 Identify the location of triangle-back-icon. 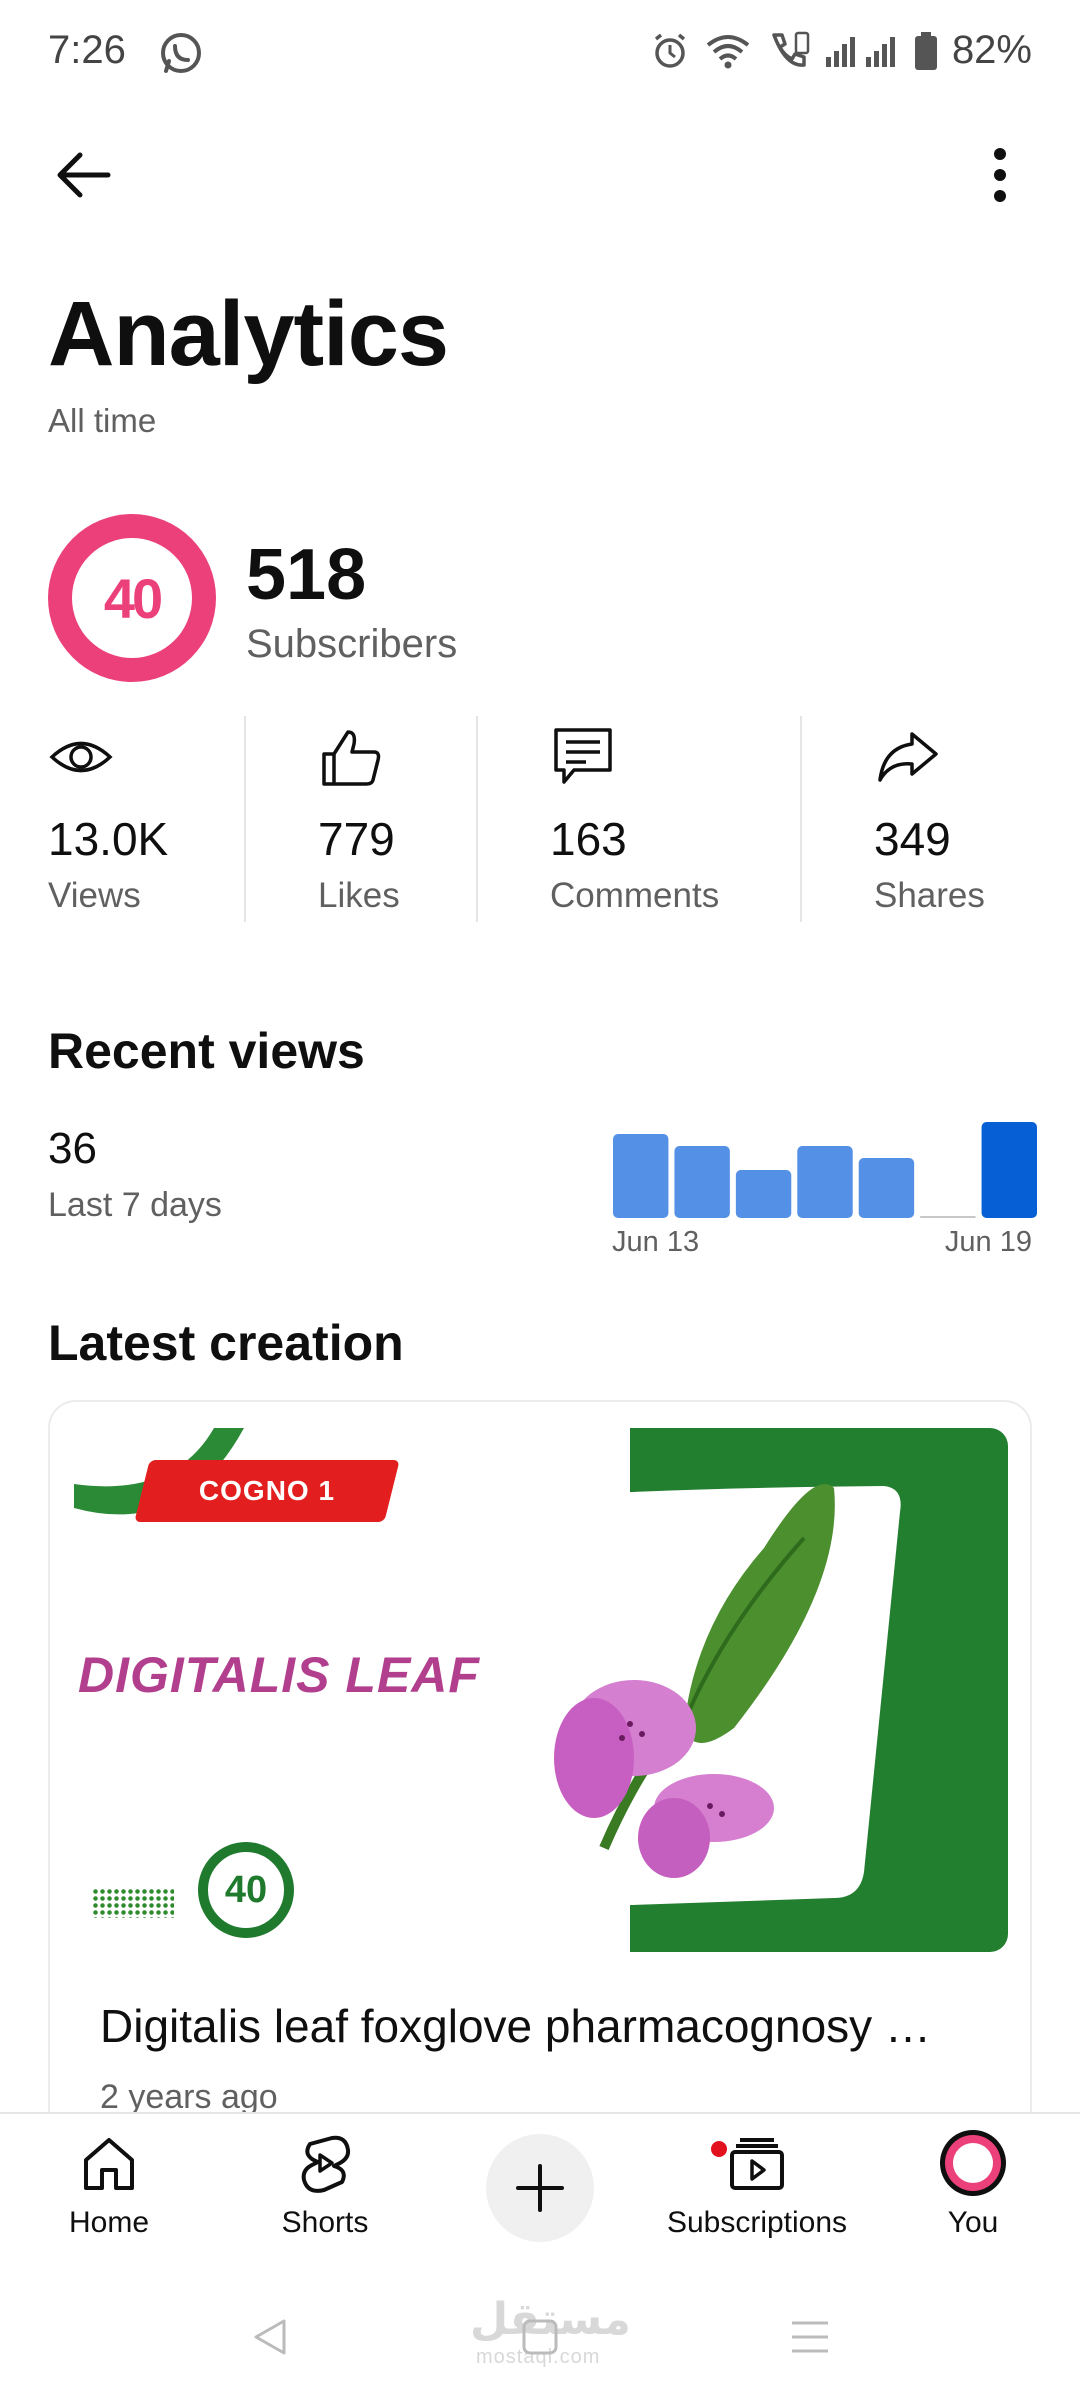
(270, 2337).